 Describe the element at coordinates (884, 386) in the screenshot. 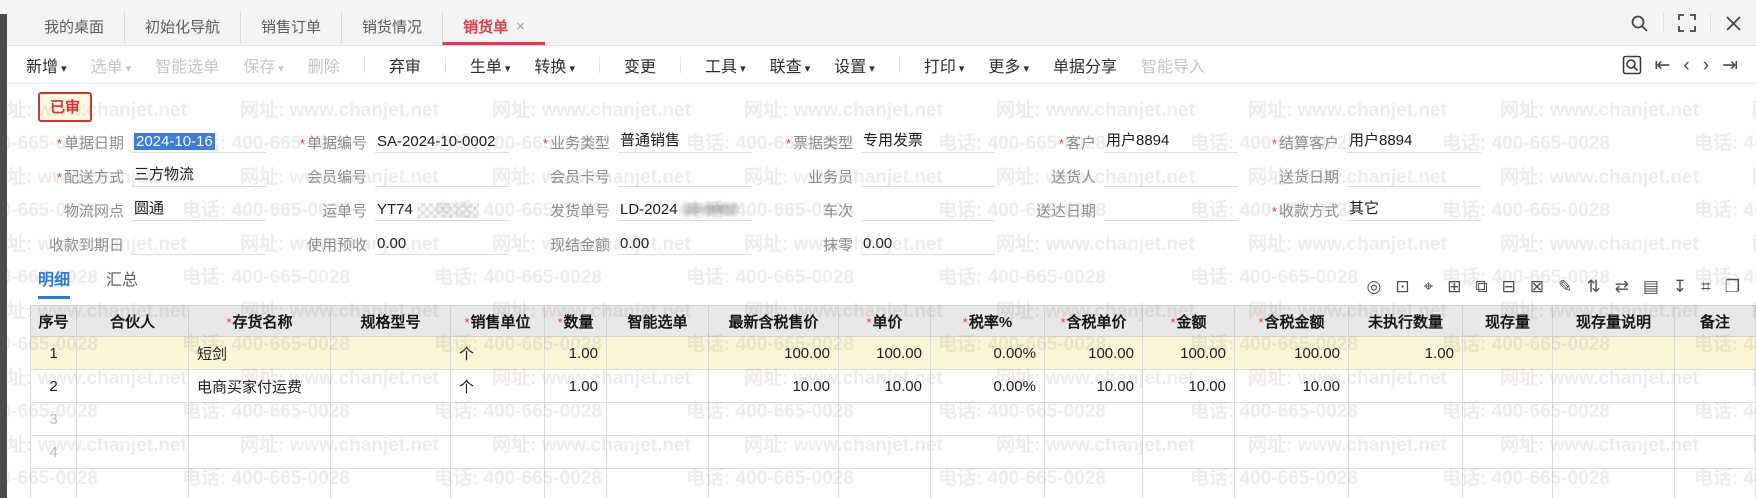

I see `cell-unit-price: 10.00` at that location.